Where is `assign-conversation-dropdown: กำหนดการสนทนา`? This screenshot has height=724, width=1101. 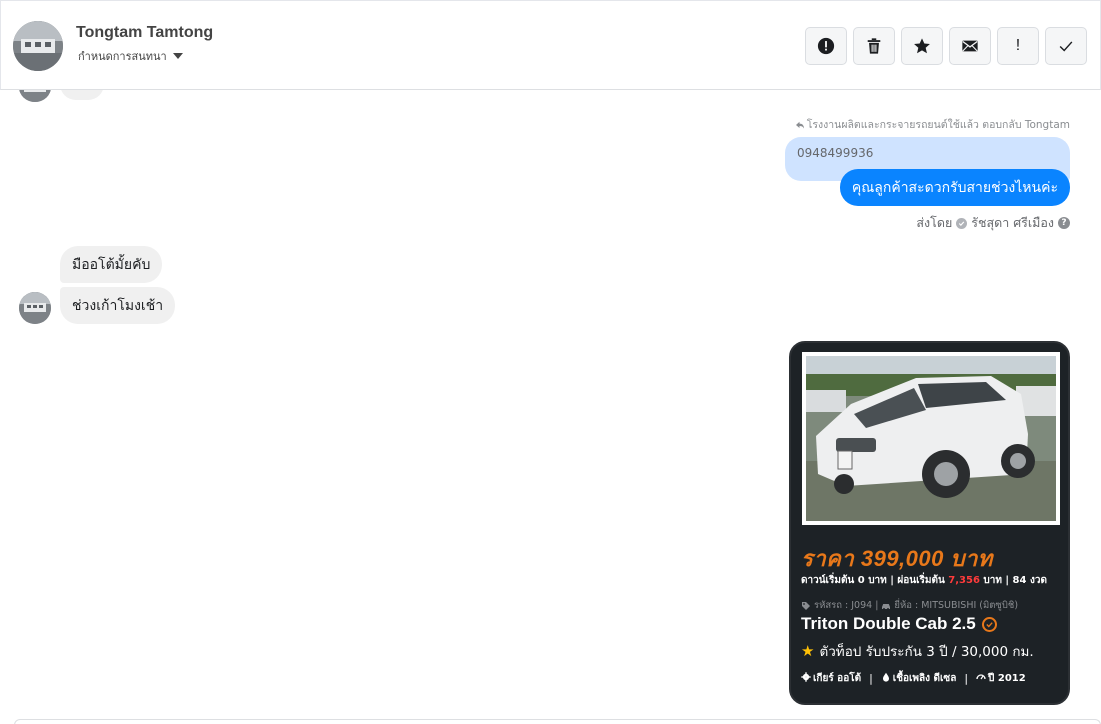 assign-conversation-dropdown: กำหนดการสนทนา is located at coordinates (130, 56).